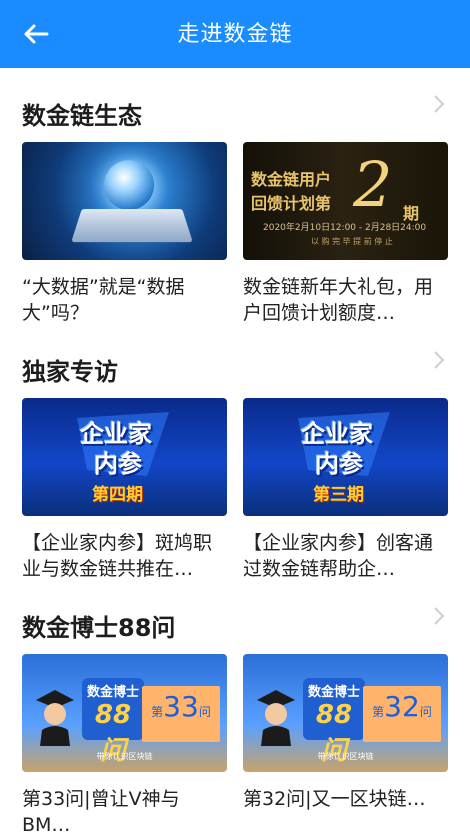  I want to click on thumb-date: 2020年2月10日12:00 - 2月28日24:00, so click(345, 228).